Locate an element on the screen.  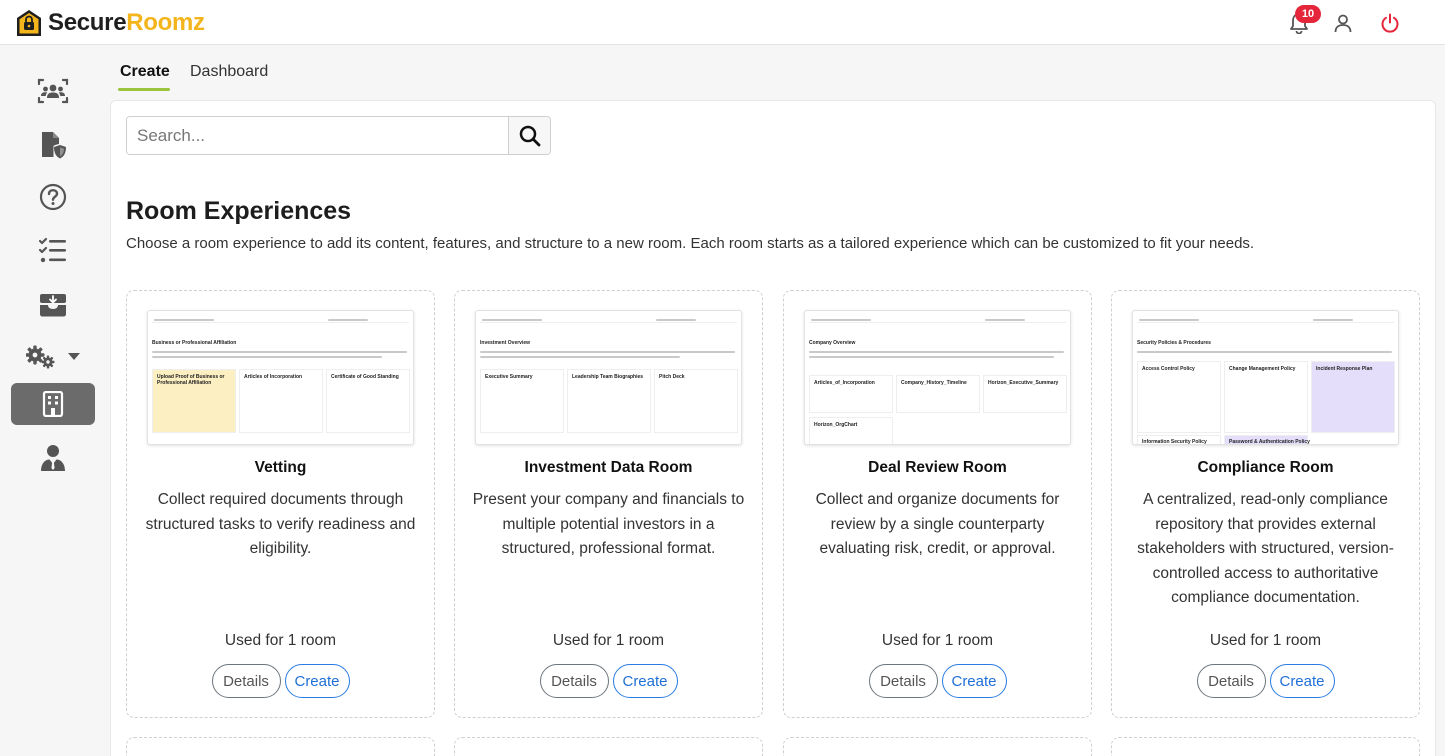
profile-button is located at coordinates (1343, 23).